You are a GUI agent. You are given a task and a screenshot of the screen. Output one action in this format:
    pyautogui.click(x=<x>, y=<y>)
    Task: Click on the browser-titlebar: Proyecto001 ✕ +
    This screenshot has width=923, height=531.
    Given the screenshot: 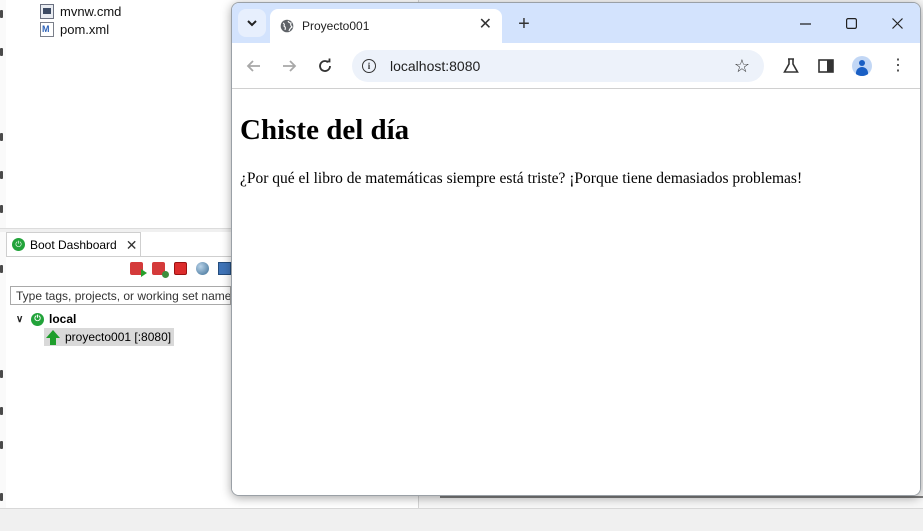 What is the action you would take?
    pyautogui.click(x=576, y=23)
    